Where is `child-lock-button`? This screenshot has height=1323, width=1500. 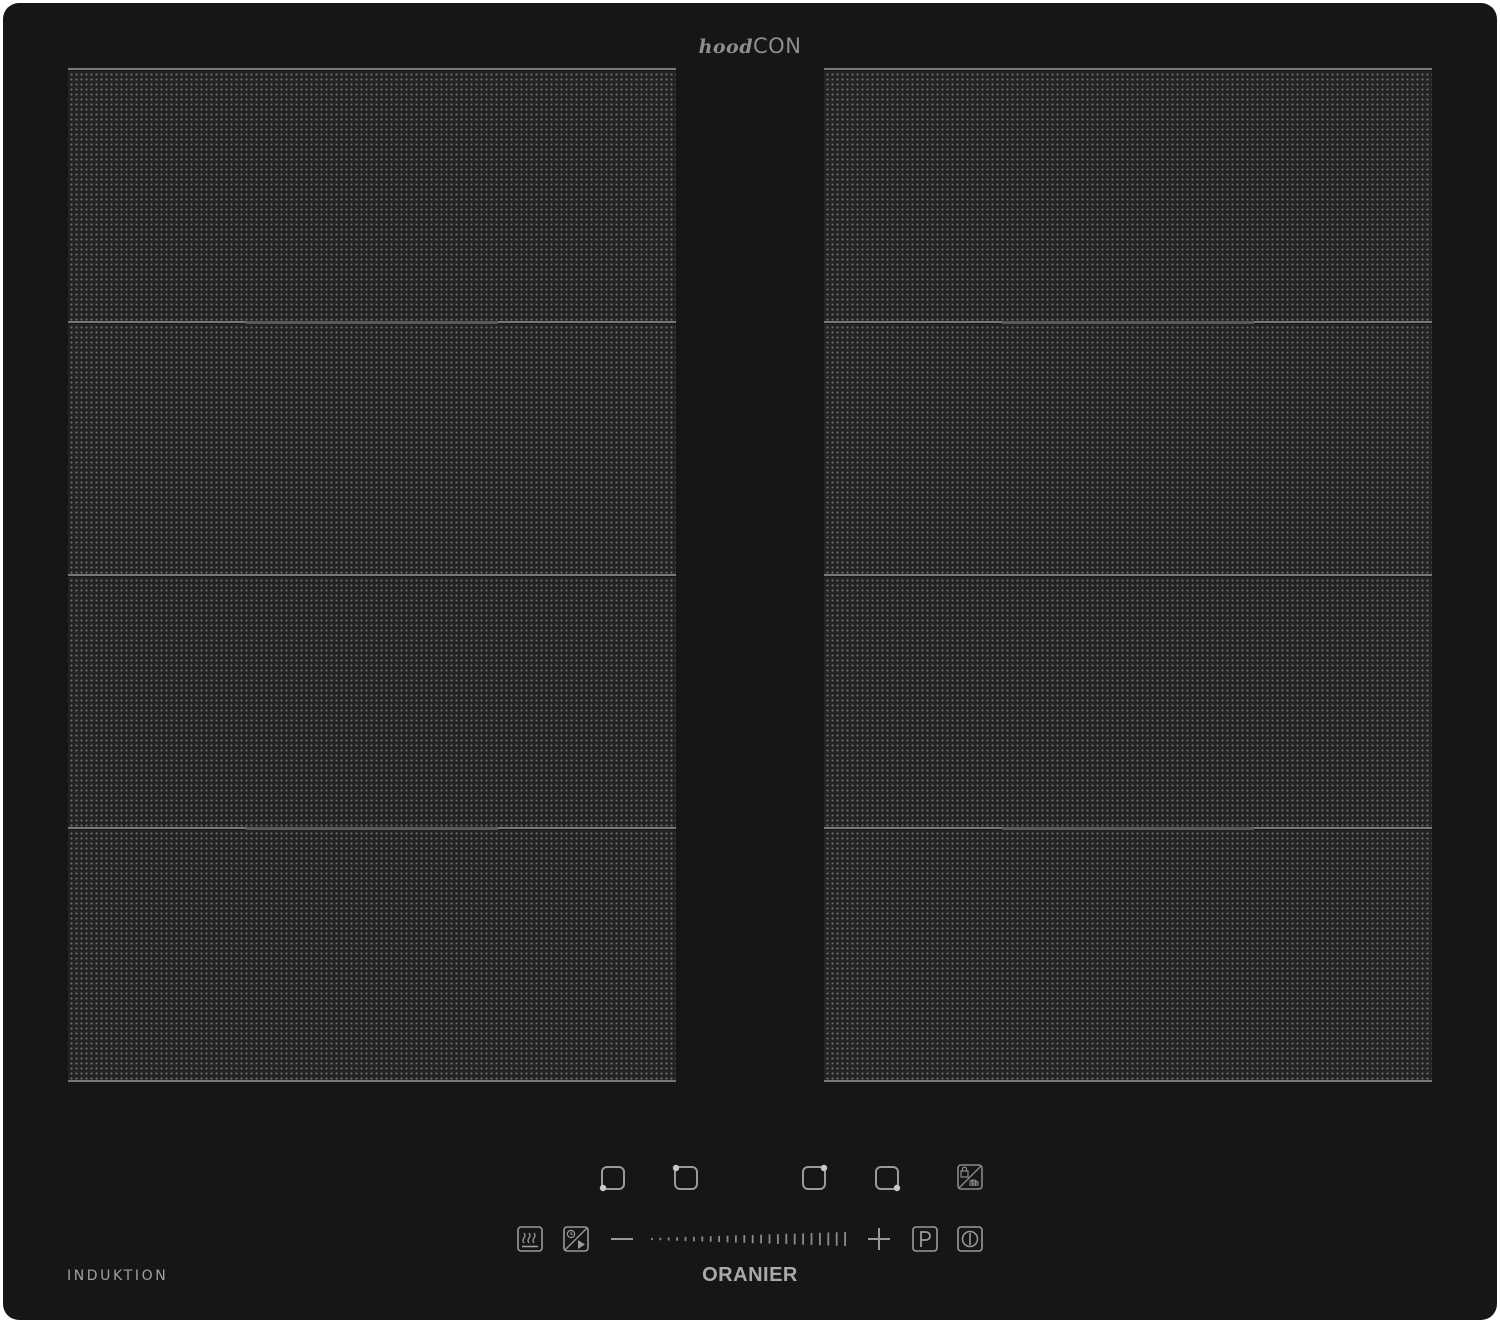
child-lock-button is located at coordinates (970, 1177).